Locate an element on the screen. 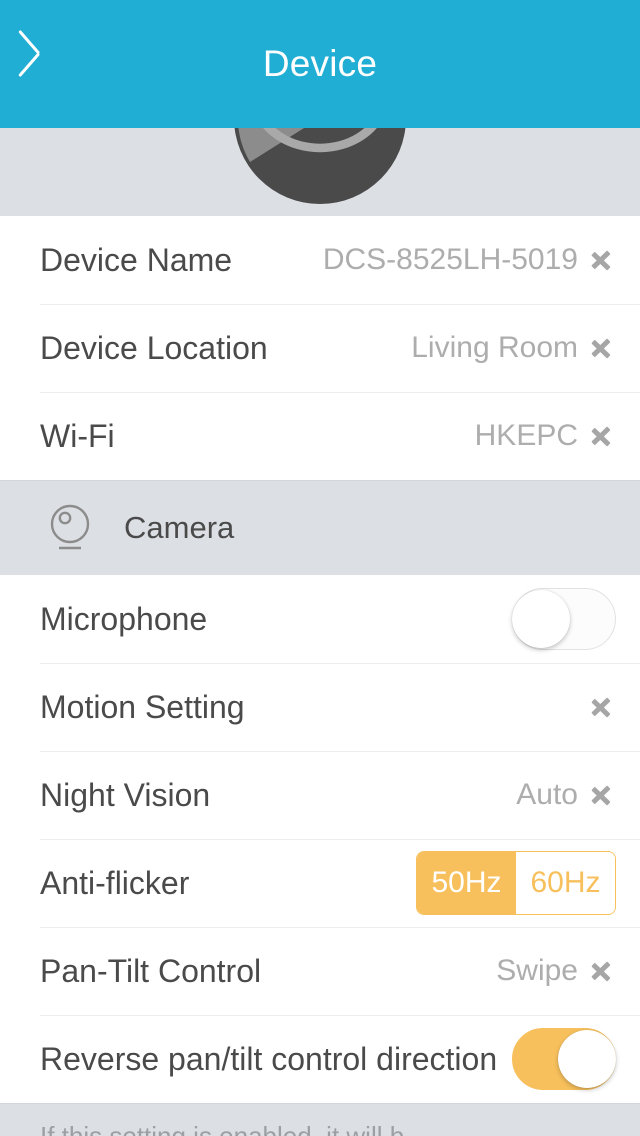 This screenshot has height=1136, width=640. reverse-pan-tilt-toggle is located at coordinates (564, 1059).